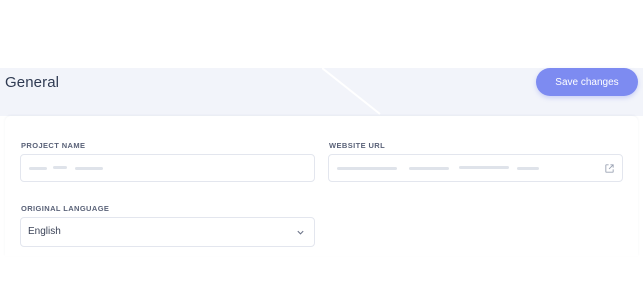 The height and width of the screenshot is (281, 643). I want to click on original-language-select: English, so click(167, 232).